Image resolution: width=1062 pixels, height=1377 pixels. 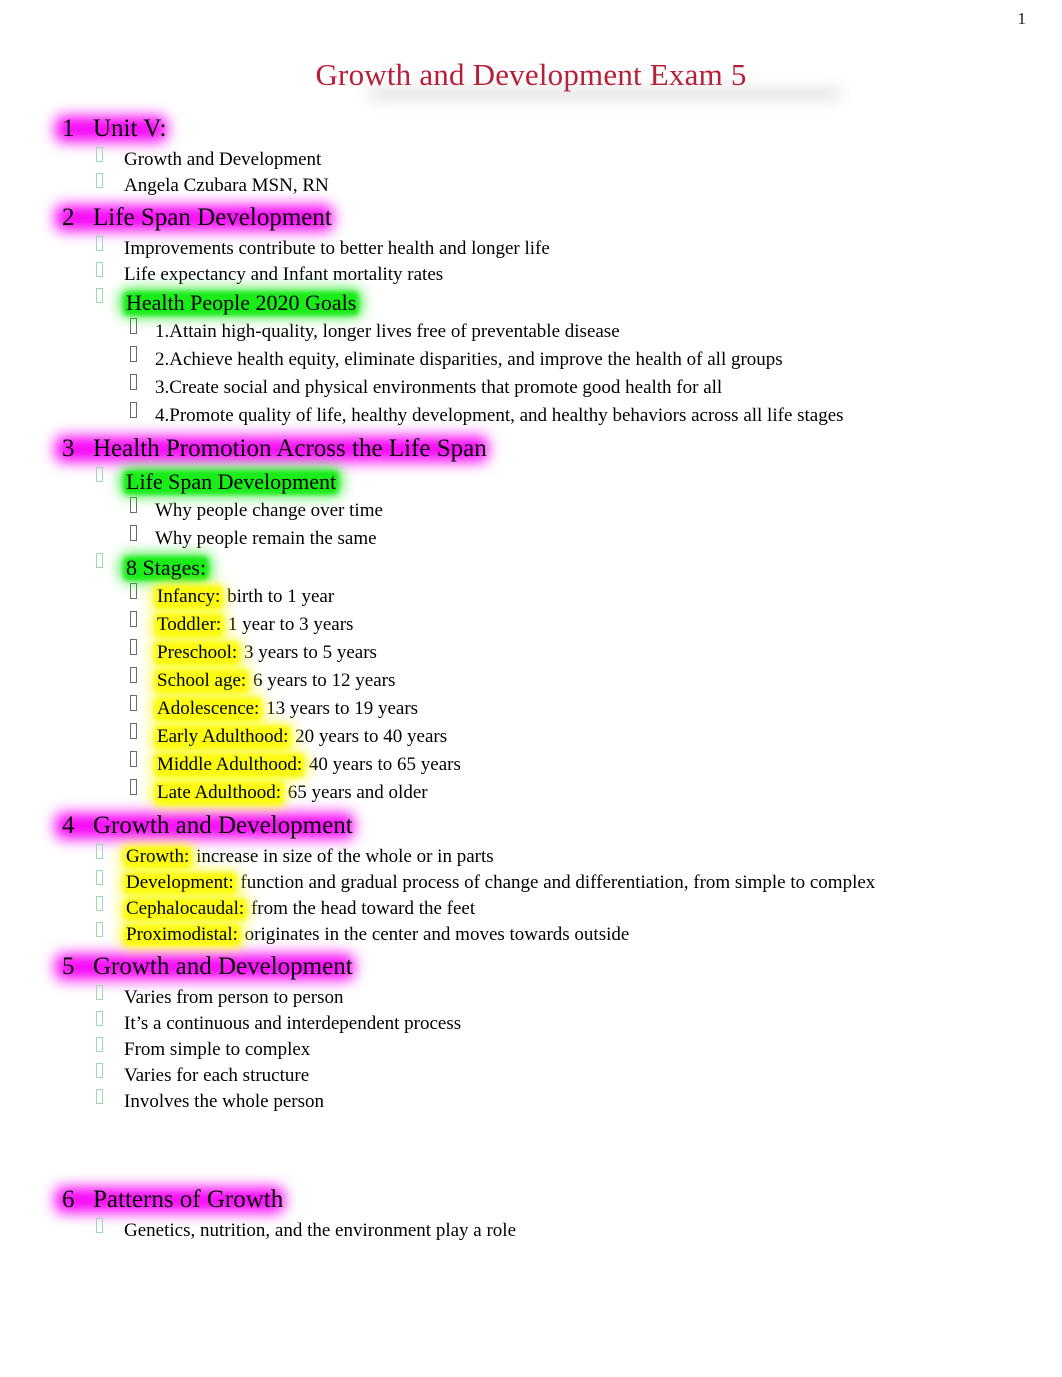 I want to click on outline-item-level2: Health People 2020 Goals, so click(x=531, y=303).